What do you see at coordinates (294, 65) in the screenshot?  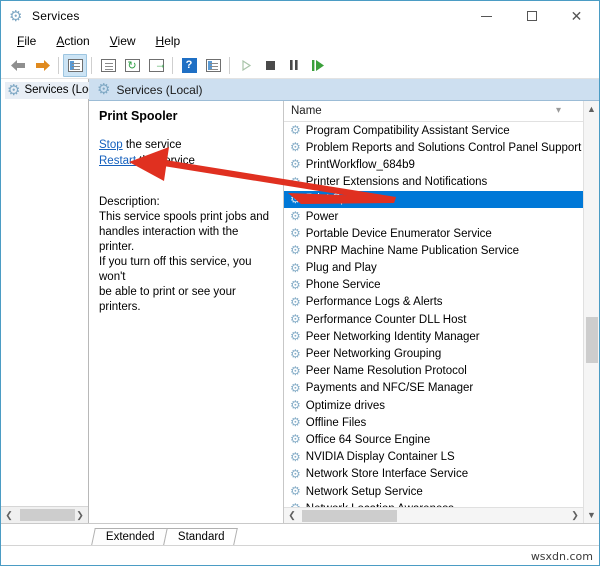 I see `pause-service-icon` at bounding box center [294, 65].